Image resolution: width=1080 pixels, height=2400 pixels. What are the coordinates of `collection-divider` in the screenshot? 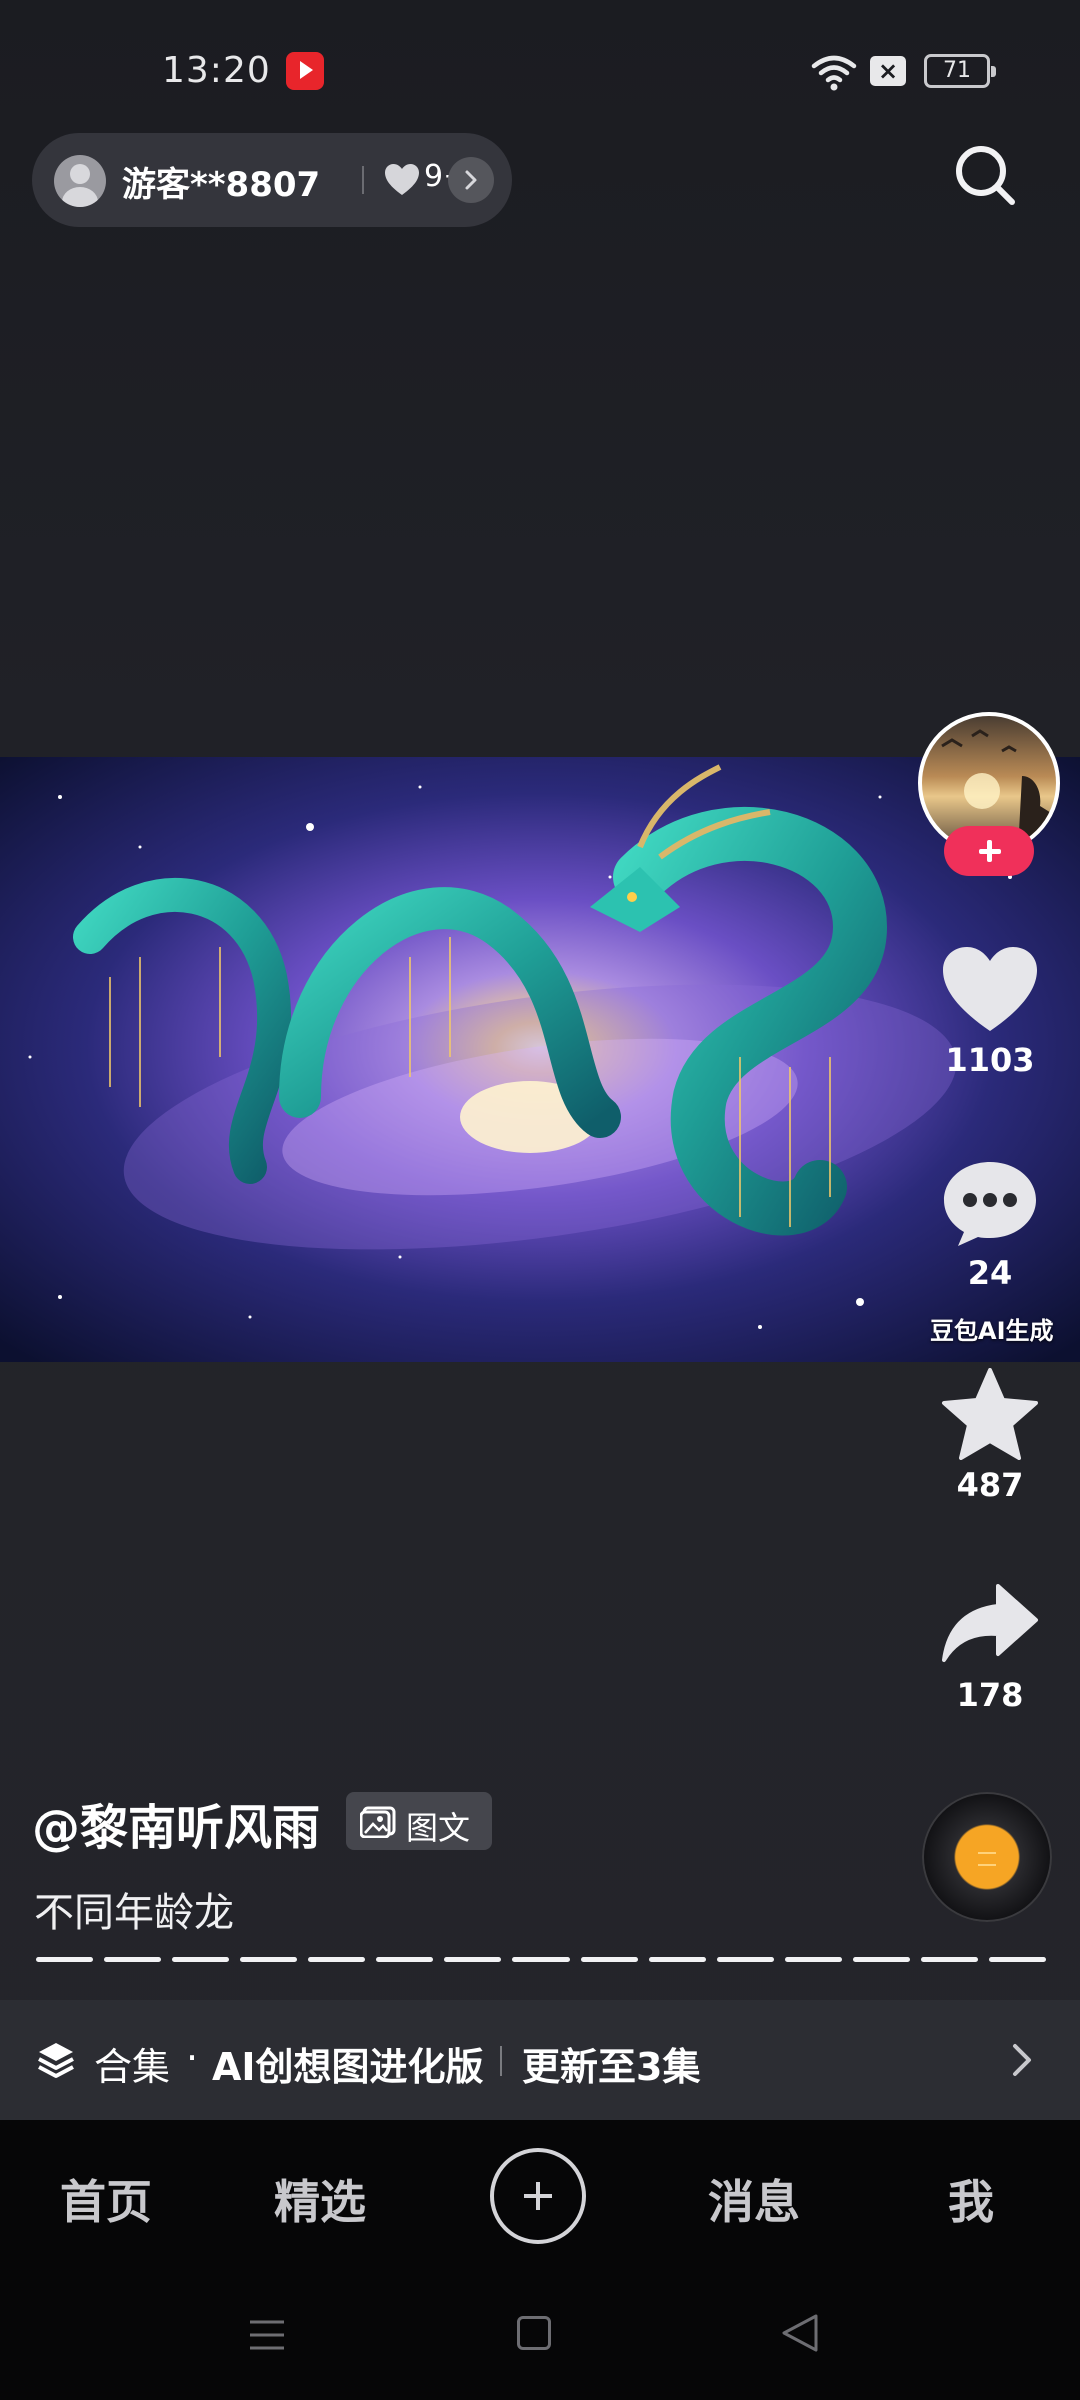 It's located at (501, 2061).